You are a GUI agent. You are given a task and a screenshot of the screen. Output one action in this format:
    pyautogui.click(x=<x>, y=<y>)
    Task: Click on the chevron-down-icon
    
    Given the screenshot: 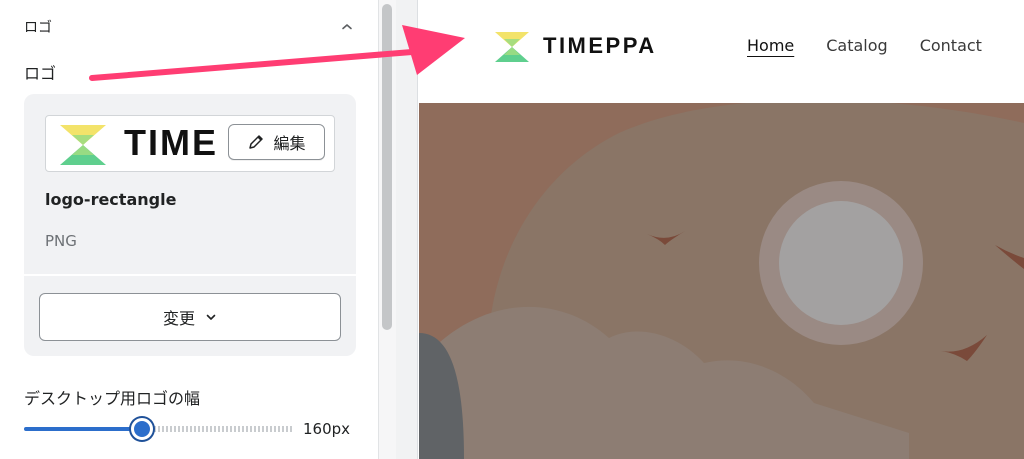 What is the action you would take?
    pyautogui.click(x=211, y=317)
    